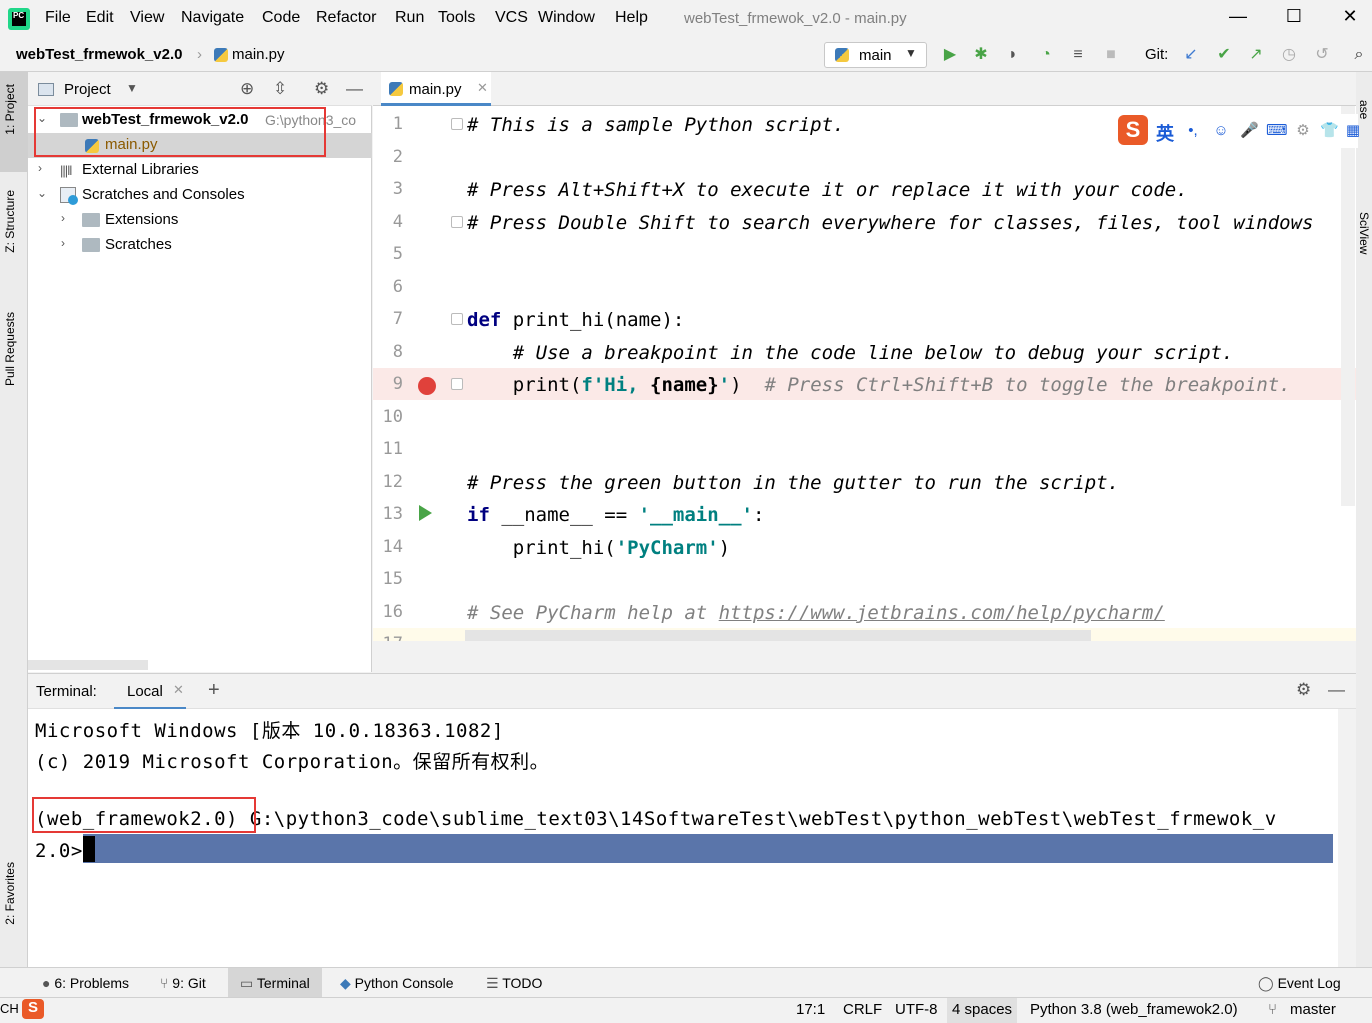  What do you see at coordinates (1165, 133) in the screenshot?
I see `ime-language-toggle: 英` at bounding box center [1165, 133].